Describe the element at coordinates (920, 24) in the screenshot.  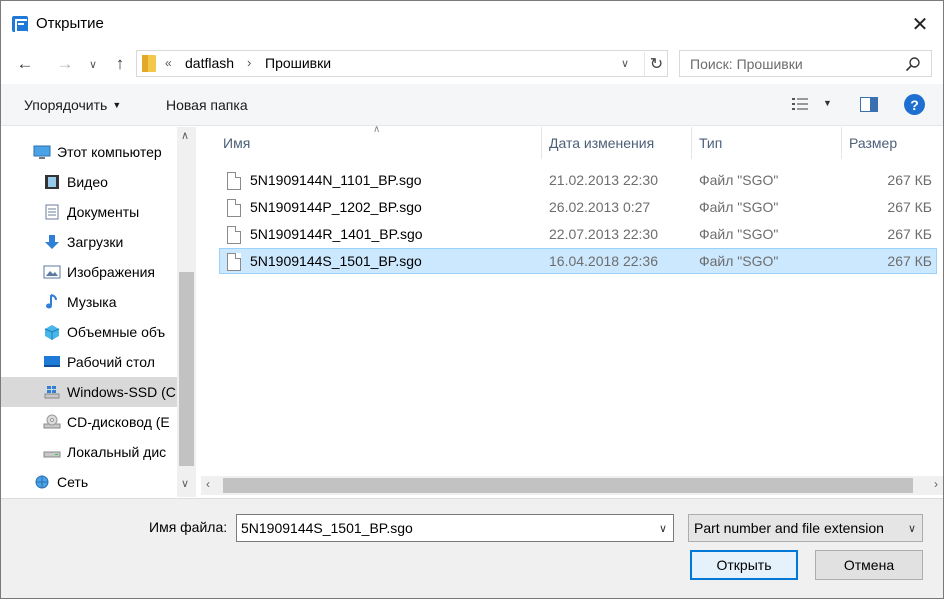
I see `close-button: ✕` at that location.